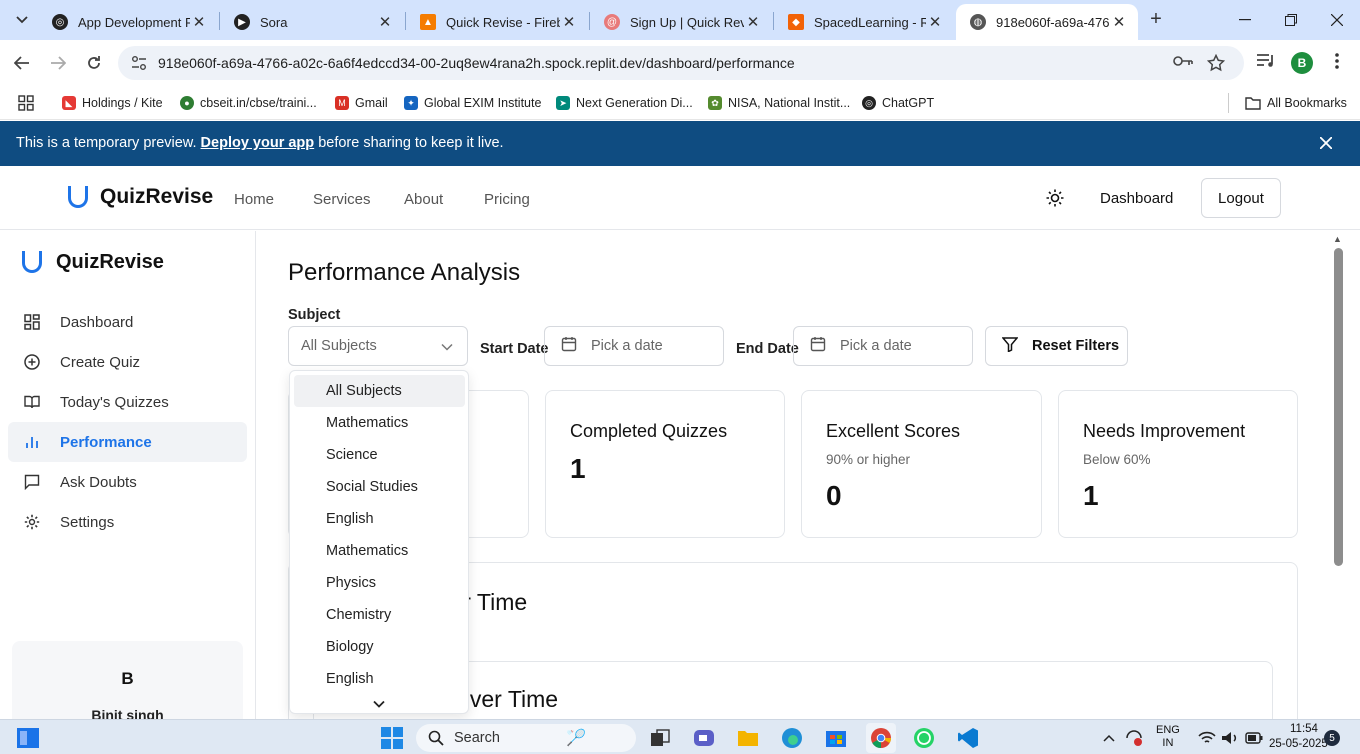 This screenshot has height=754, width=1360. I want to click on dropdown-option: Biology, so click(379, 647).